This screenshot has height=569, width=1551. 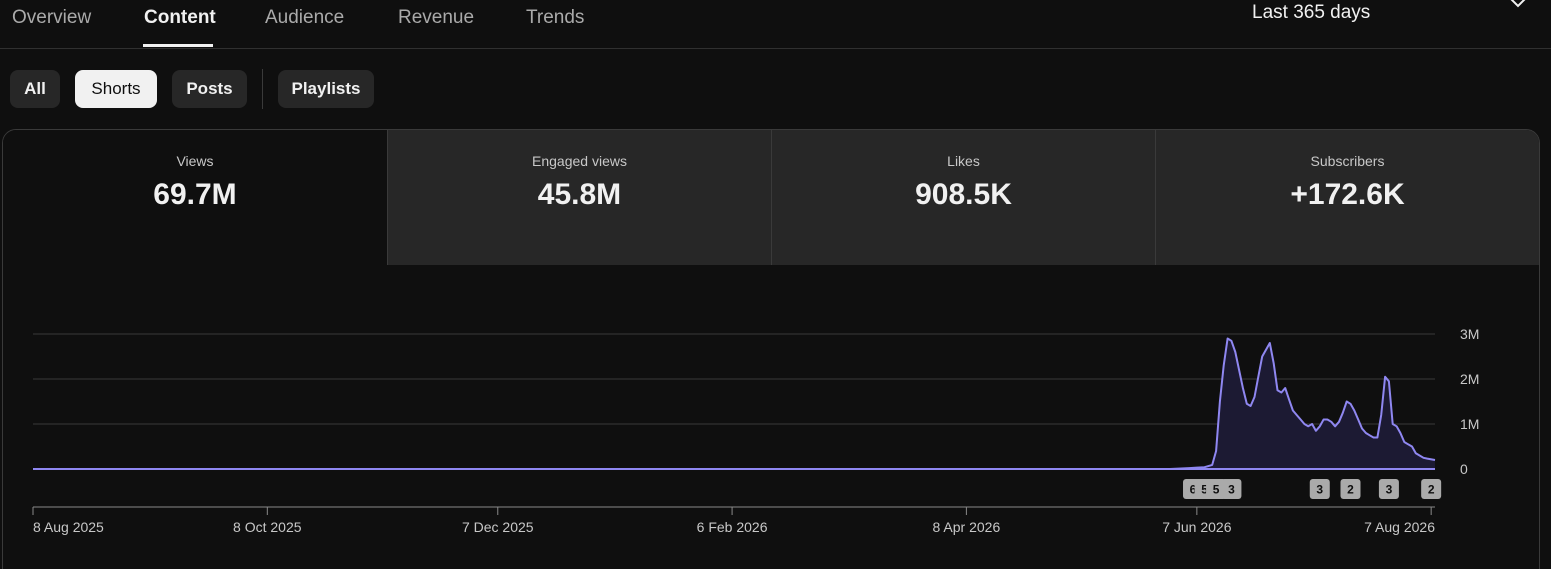 What do you see at coordinates (1518, 7) in the screenshot?
I see `chevron-down-icon` at bounding box center [1518, 7].